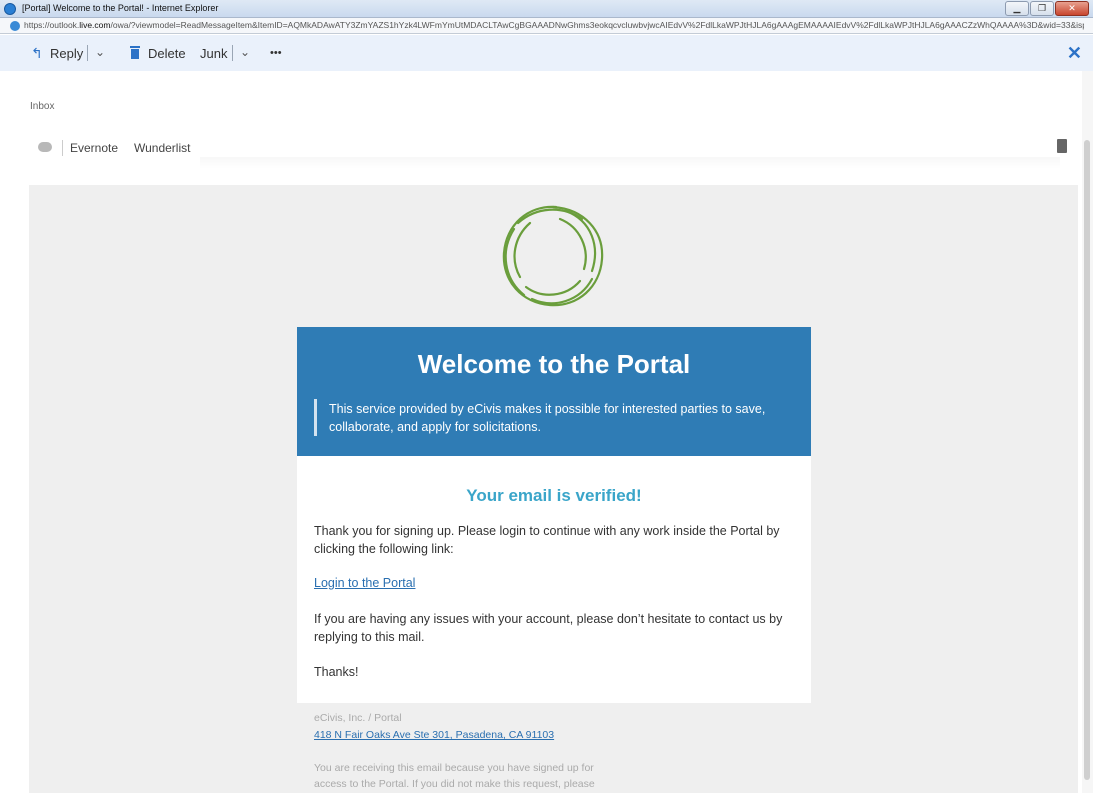 This screenshot has width=1093, height=793. I want to click on footer-company: eCivis, Inc. / Portal, so click(358, 718).